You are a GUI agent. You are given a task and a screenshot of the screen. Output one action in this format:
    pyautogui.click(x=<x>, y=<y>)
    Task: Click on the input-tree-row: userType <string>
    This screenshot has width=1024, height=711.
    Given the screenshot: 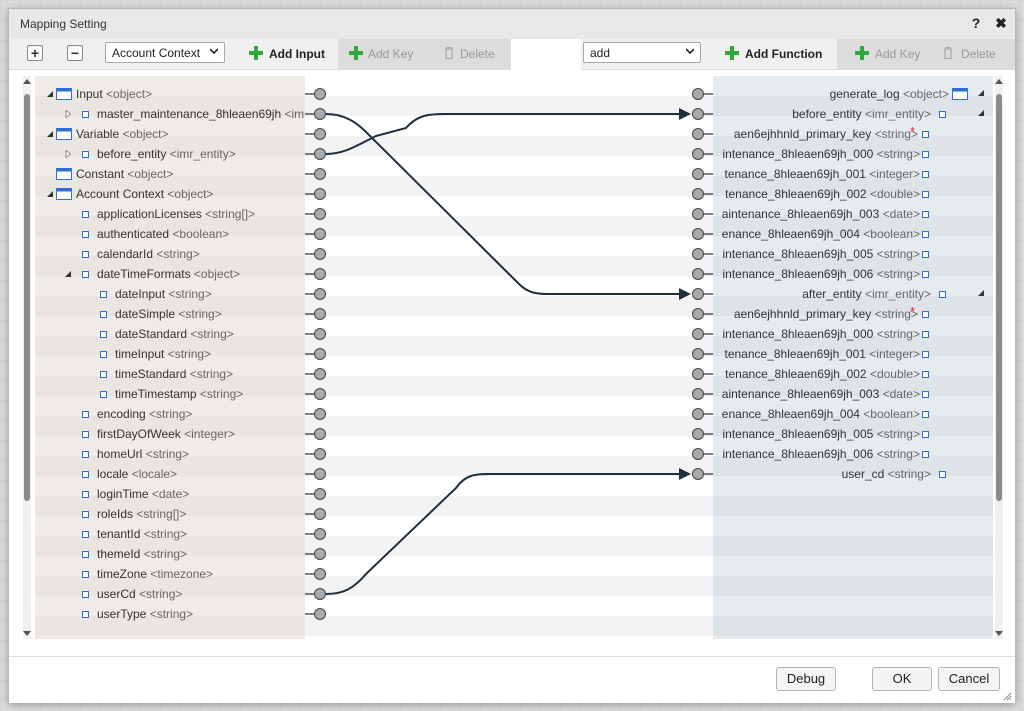 What is the action you would take?
    pyautogui.click(x=170, y=614)
    